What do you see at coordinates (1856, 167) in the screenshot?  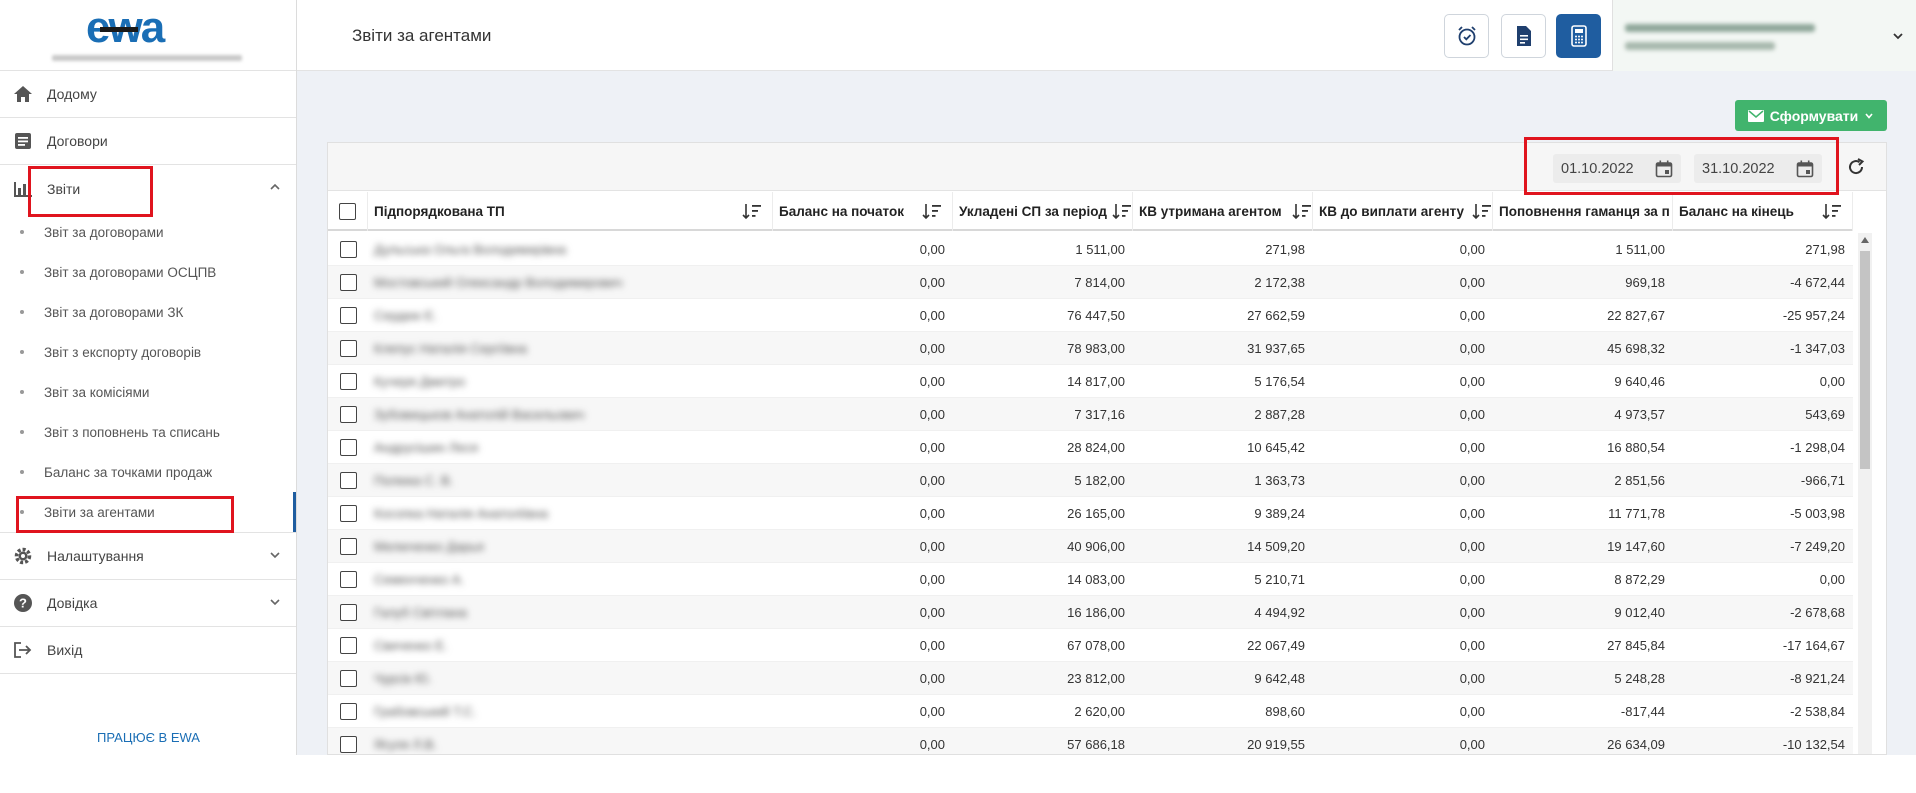 I see `refresh-icon` at bounding box center [1856, 167].